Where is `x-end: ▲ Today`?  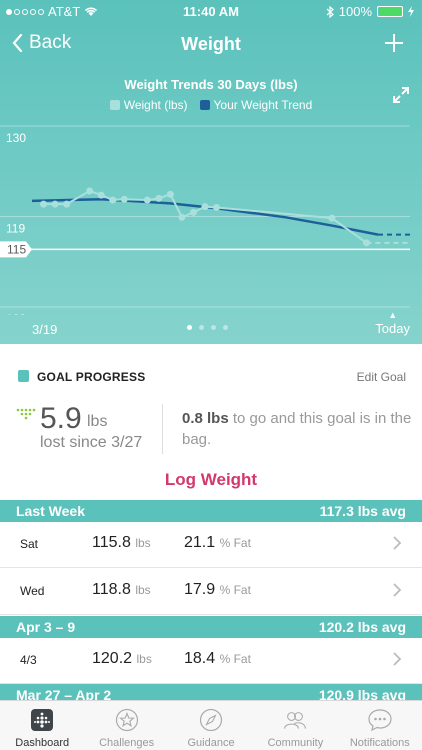
x-end: ▲ Today is located at coordinates (392, 324).